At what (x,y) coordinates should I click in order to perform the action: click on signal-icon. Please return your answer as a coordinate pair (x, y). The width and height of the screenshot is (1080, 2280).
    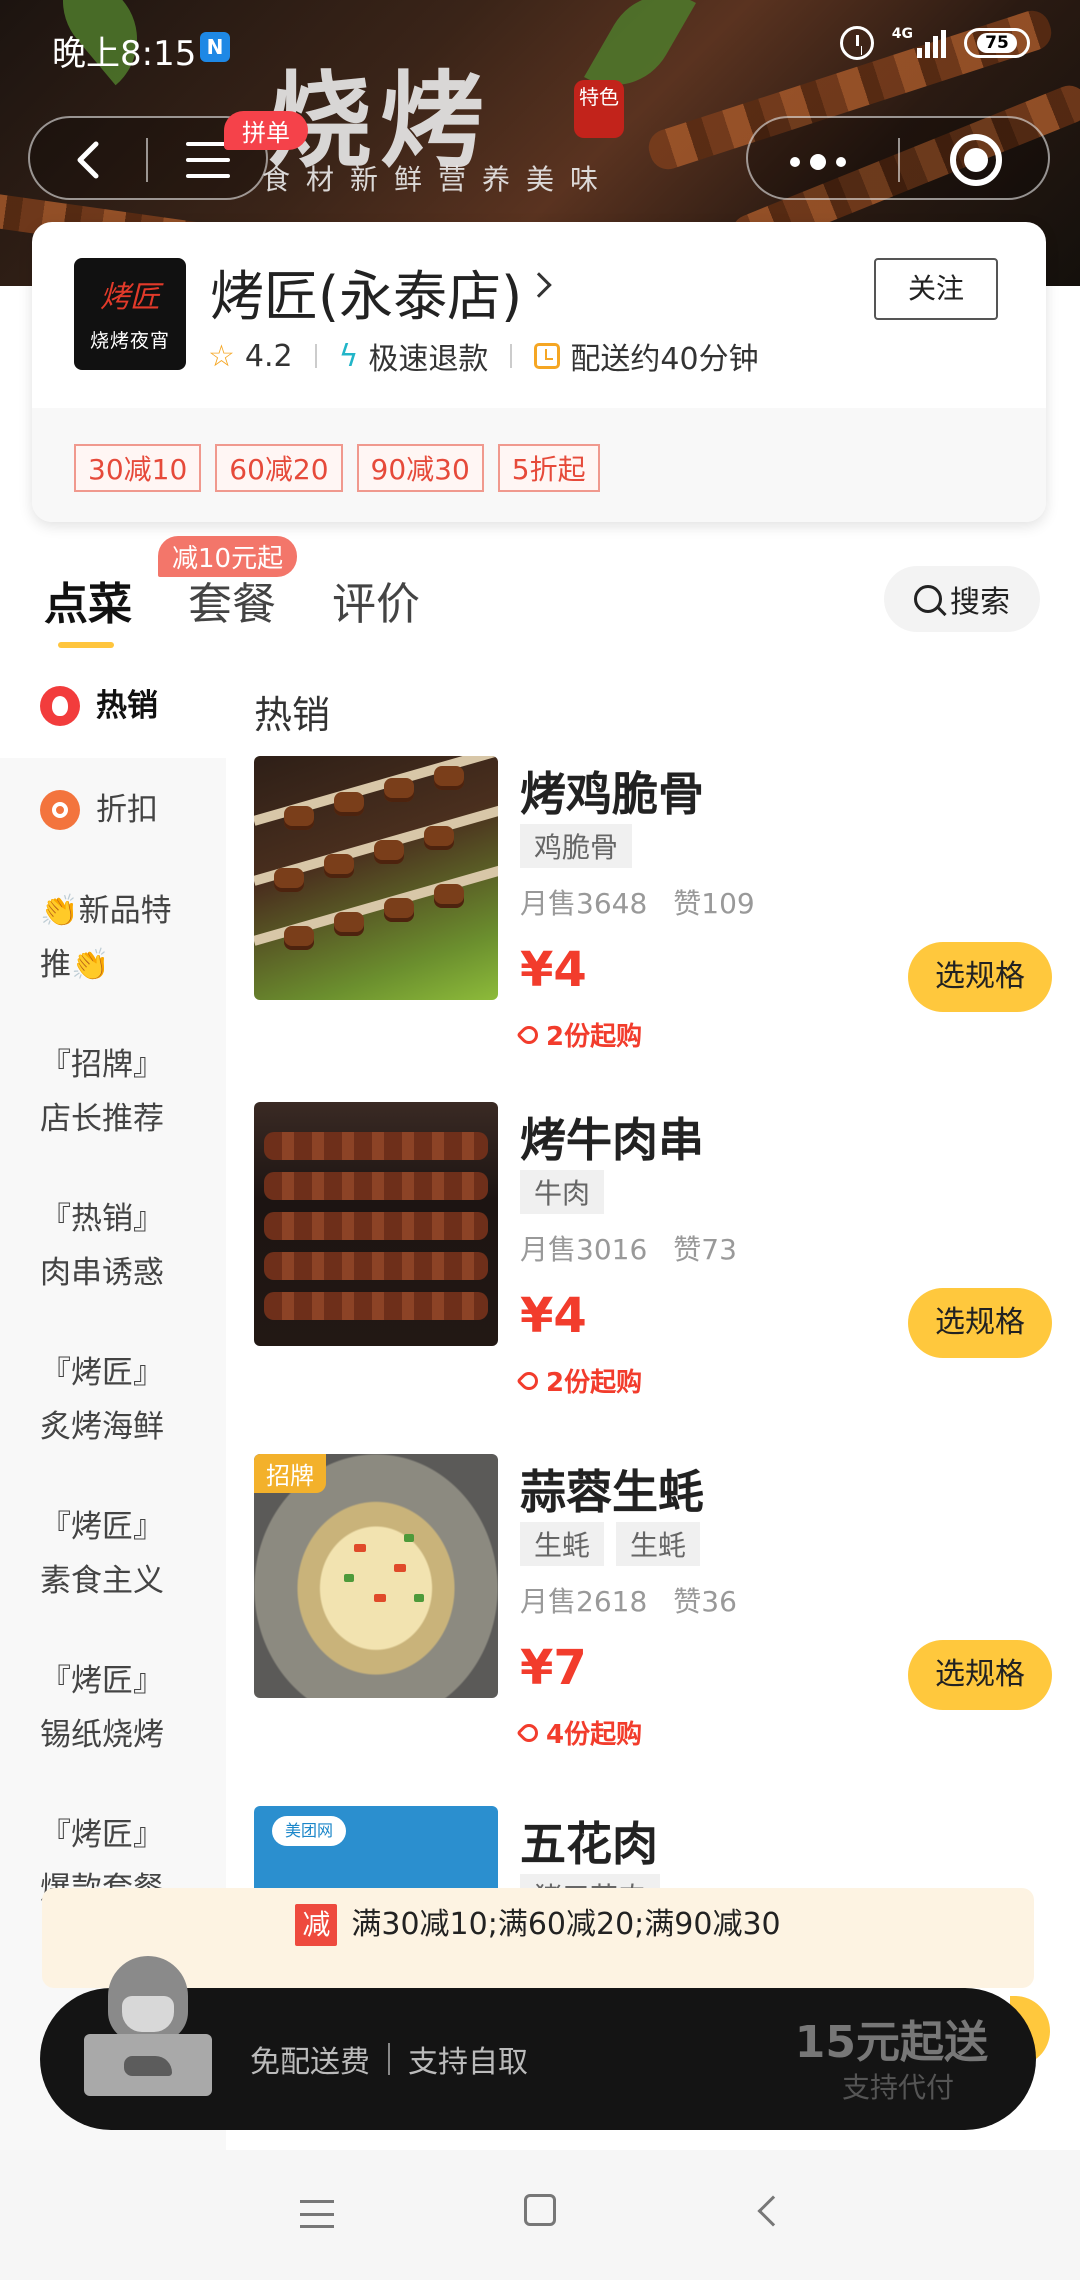
    Looking at the image, I should click on (931, 43).